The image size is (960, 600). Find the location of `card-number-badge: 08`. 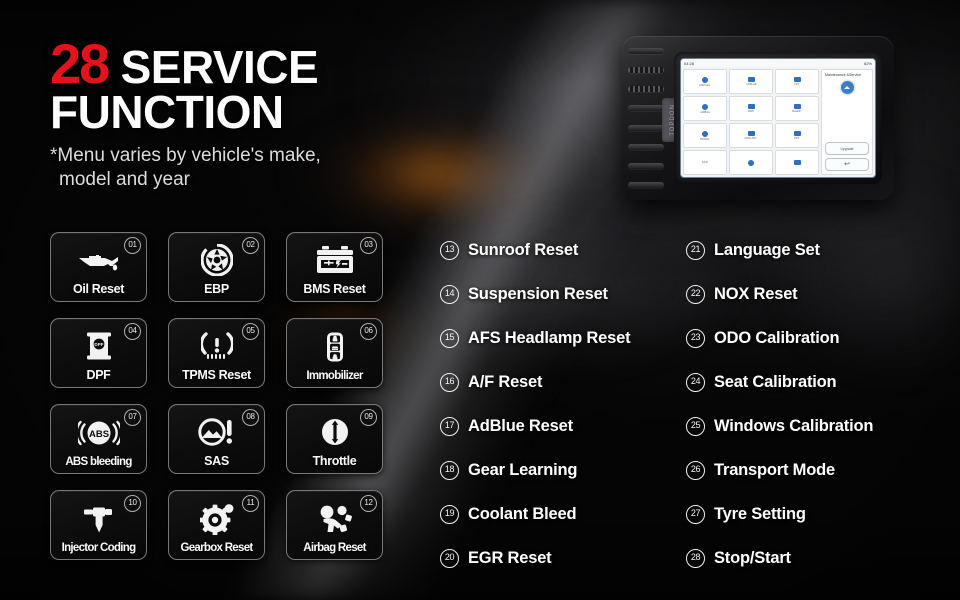

card-number-badge: 08 is located at coordinates (250, 417).